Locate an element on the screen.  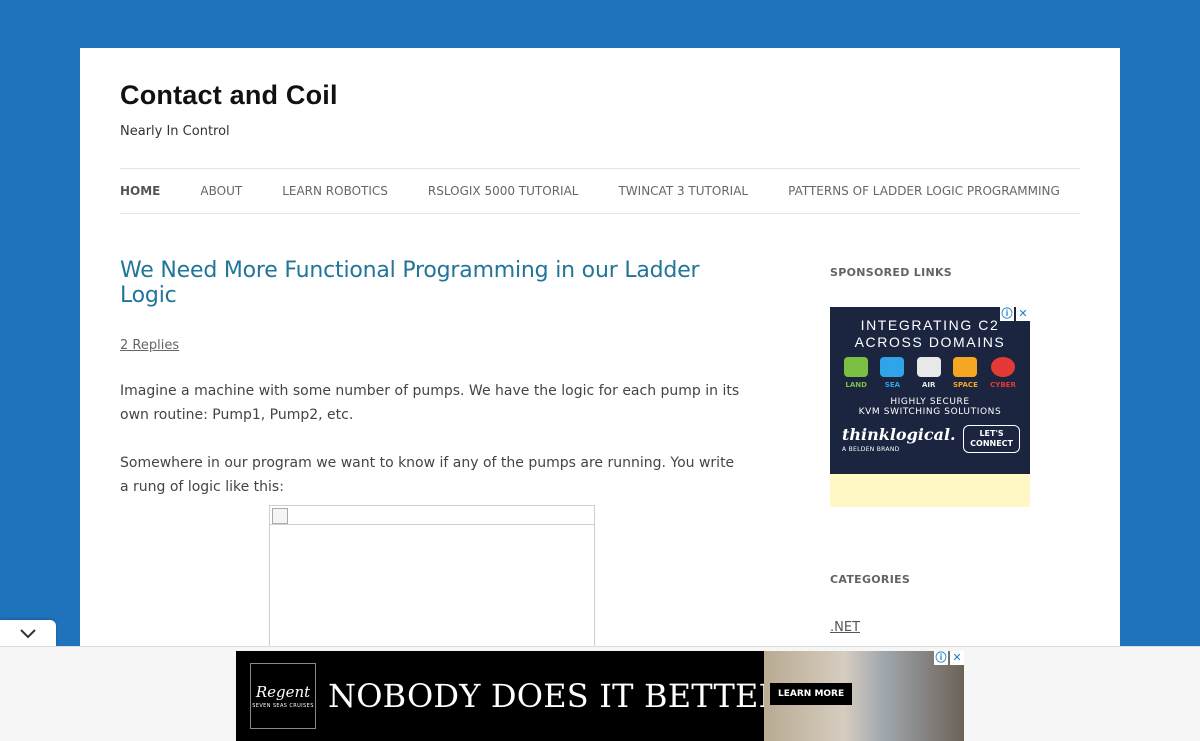
cta-line: CONNECT is located at coordinates (991, 443).